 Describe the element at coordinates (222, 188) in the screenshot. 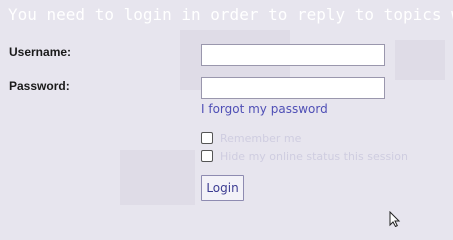

I see `login-button: Login` at that location.